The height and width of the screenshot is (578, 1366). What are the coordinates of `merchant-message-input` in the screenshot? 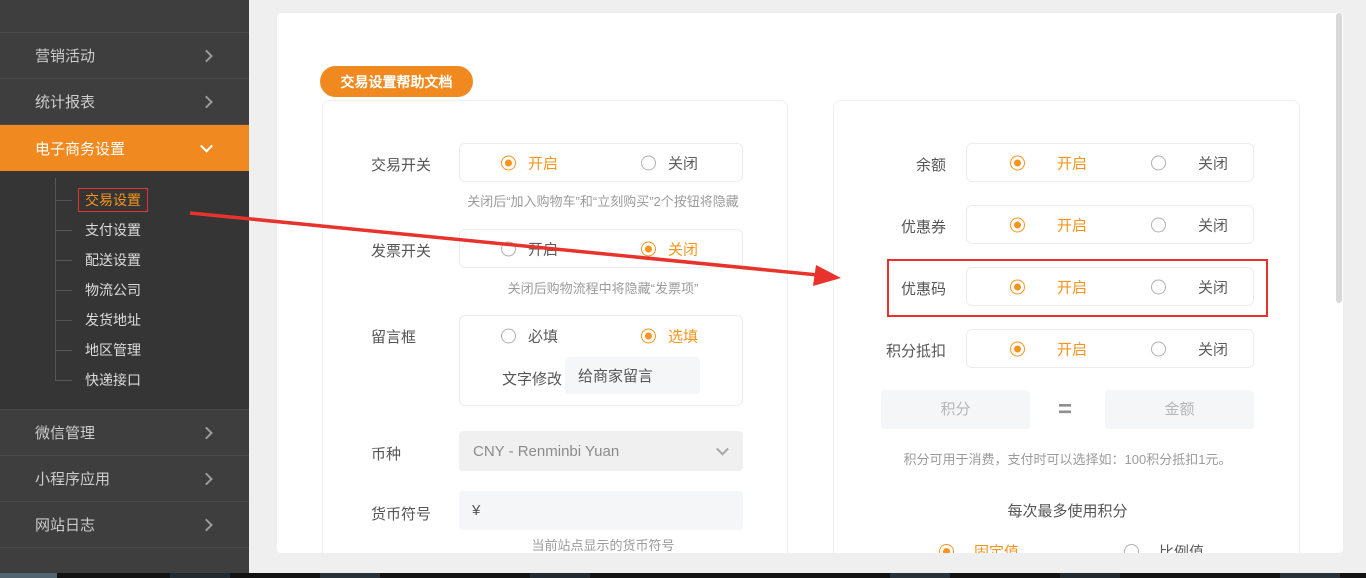 It's located at (632, 375).